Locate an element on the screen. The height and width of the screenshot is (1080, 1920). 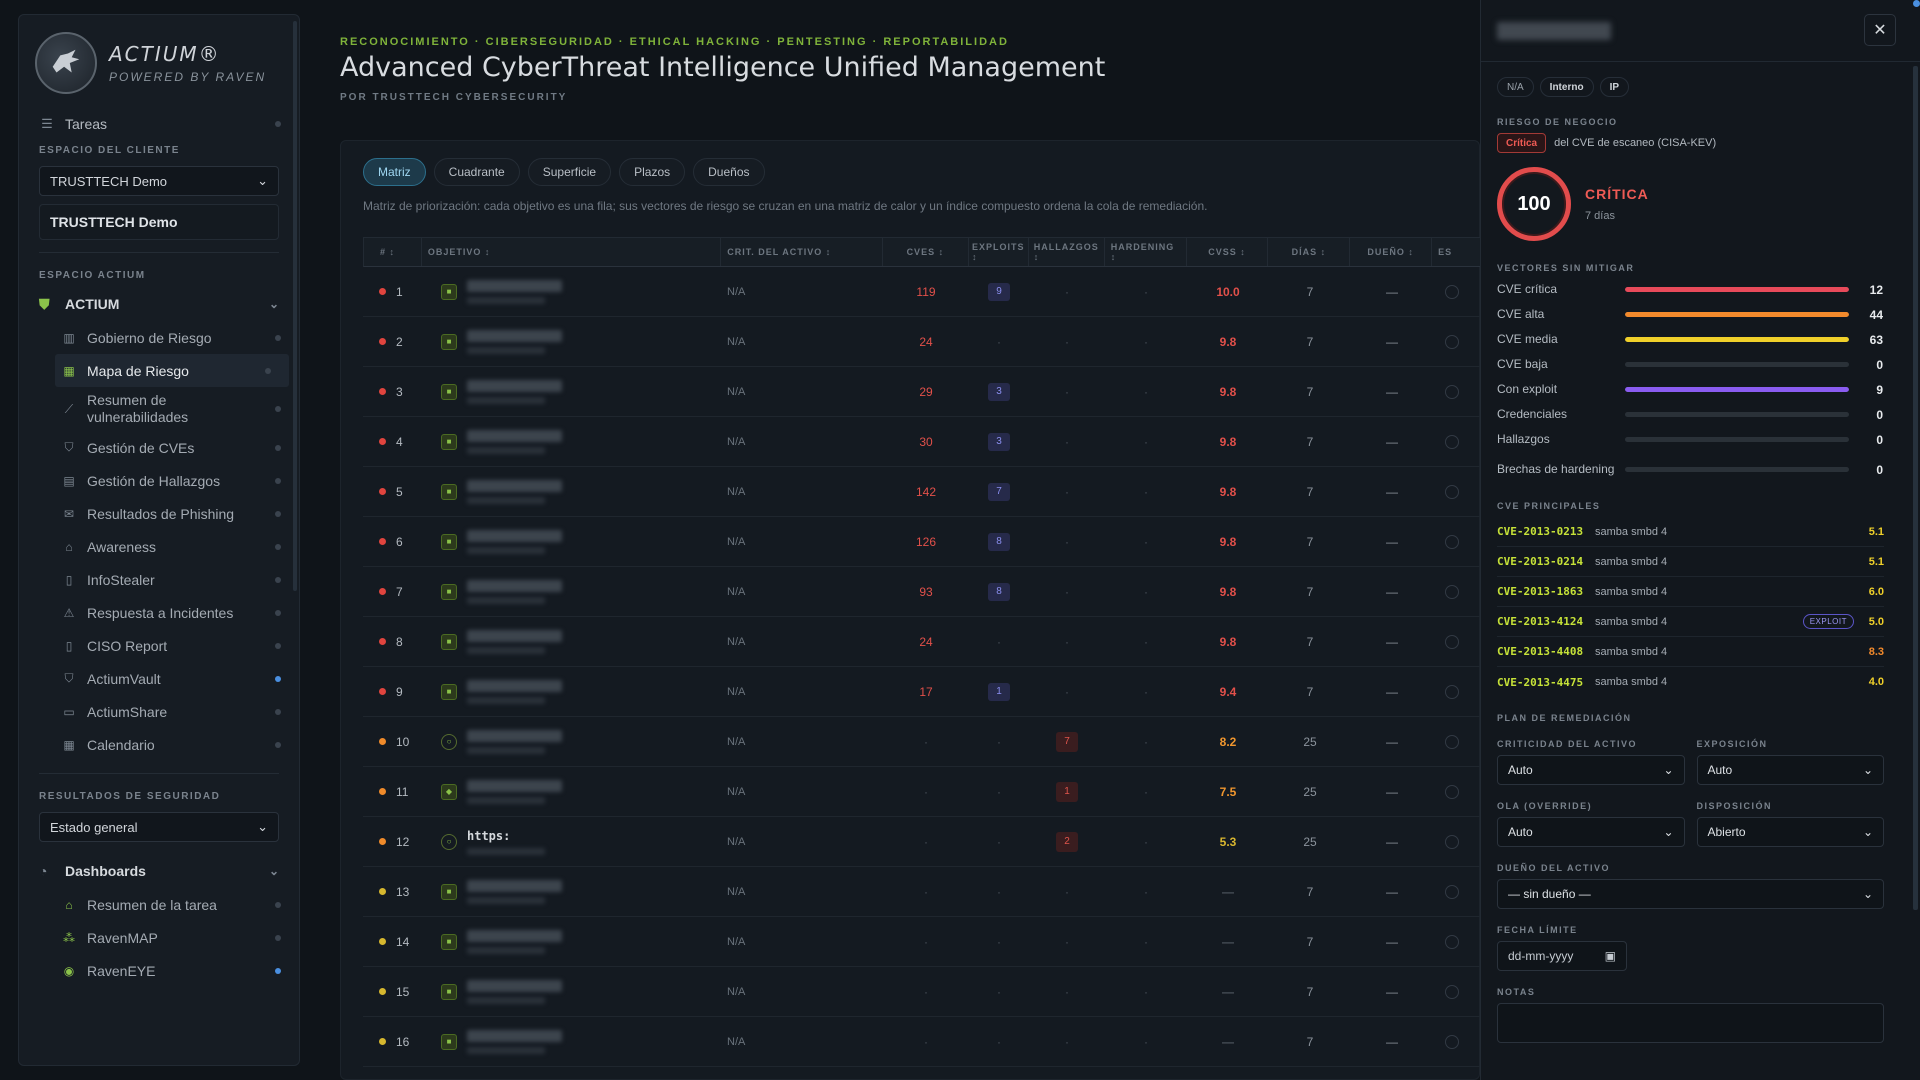
actium-group-toggle: ⛊ ACTIUM ⌄ is located at coordinates (159, 304).